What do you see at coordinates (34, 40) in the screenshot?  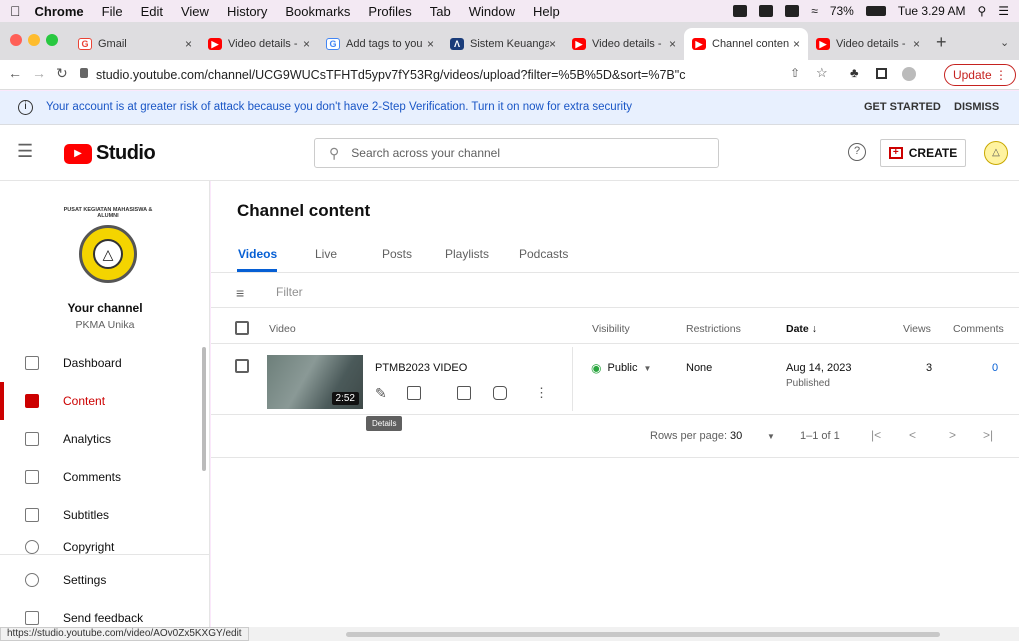 I see `minimize-window-icon` at bounding box center [34, 40].